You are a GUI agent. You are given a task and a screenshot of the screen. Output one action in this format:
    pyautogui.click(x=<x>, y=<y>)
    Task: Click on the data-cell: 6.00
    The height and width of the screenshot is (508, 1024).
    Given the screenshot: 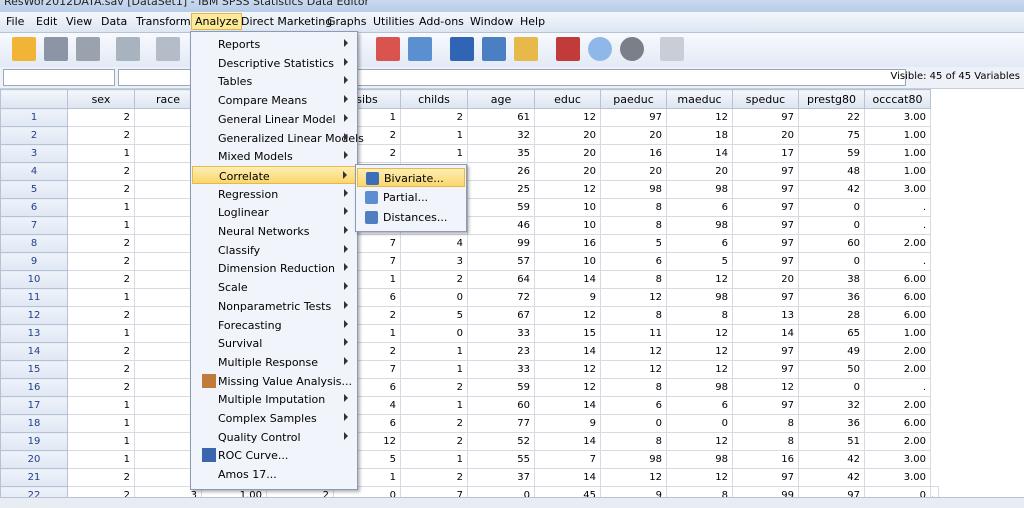 What is the action you would take?
    pyautogui.click(x=897, y=315)
    